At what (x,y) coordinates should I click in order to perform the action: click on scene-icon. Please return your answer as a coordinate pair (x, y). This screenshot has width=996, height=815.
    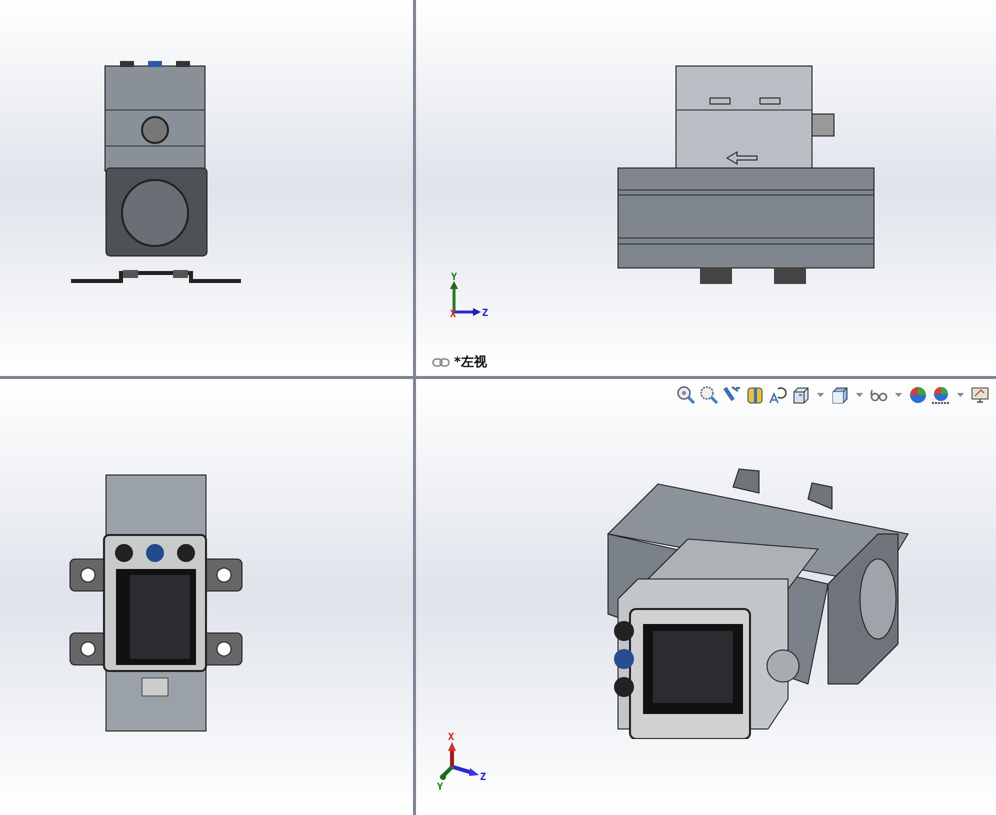
    Looking at the image, I should click on (941, 395).